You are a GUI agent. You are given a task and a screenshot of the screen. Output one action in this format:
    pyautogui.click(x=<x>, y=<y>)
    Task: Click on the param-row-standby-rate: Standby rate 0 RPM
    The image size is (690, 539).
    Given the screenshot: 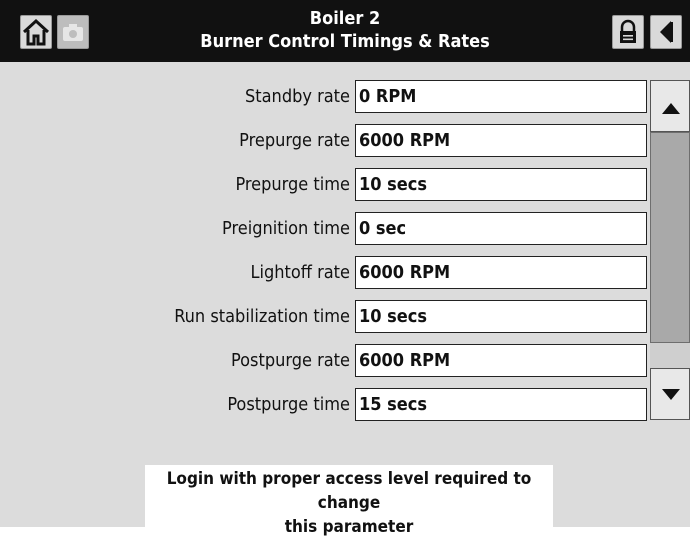 What is the action you would take?
    pyautogui.click(x=325, y=97)
    